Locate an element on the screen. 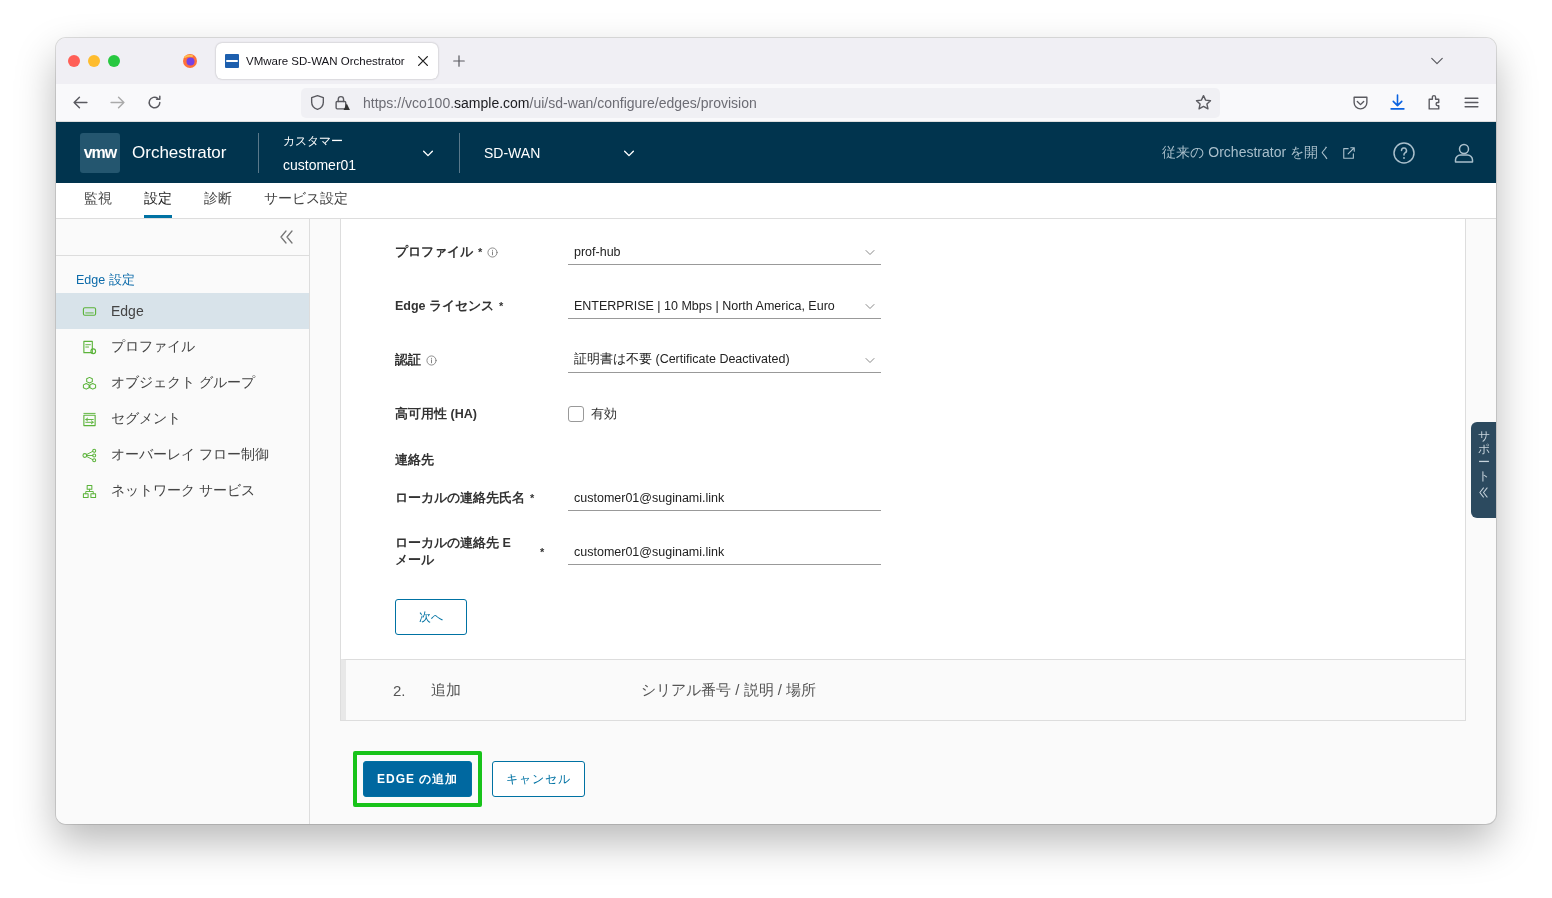 The width and height of the screenshot is (1552, 898). pocket-icon is located at coordinates (1360, 102).